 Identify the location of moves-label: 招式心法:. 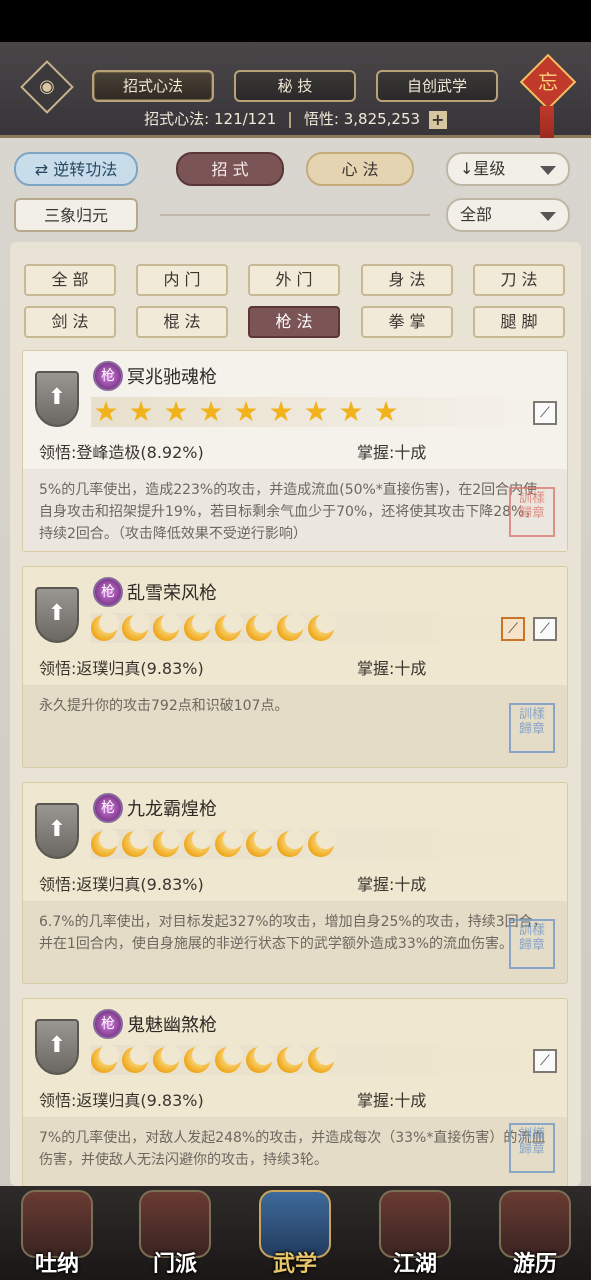
(177, 119).